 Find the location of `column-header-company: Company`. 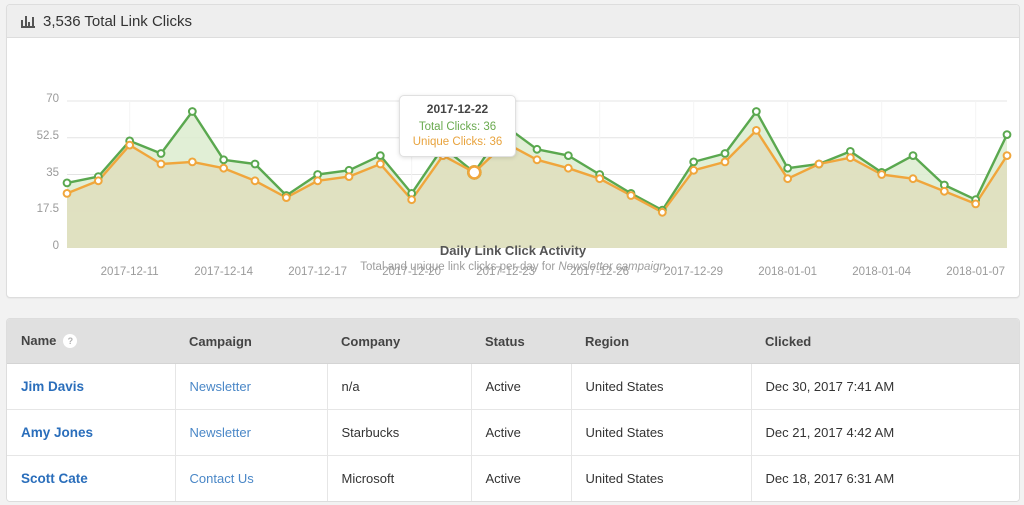

column-header-company: Company is located at coordinates (399, 341).